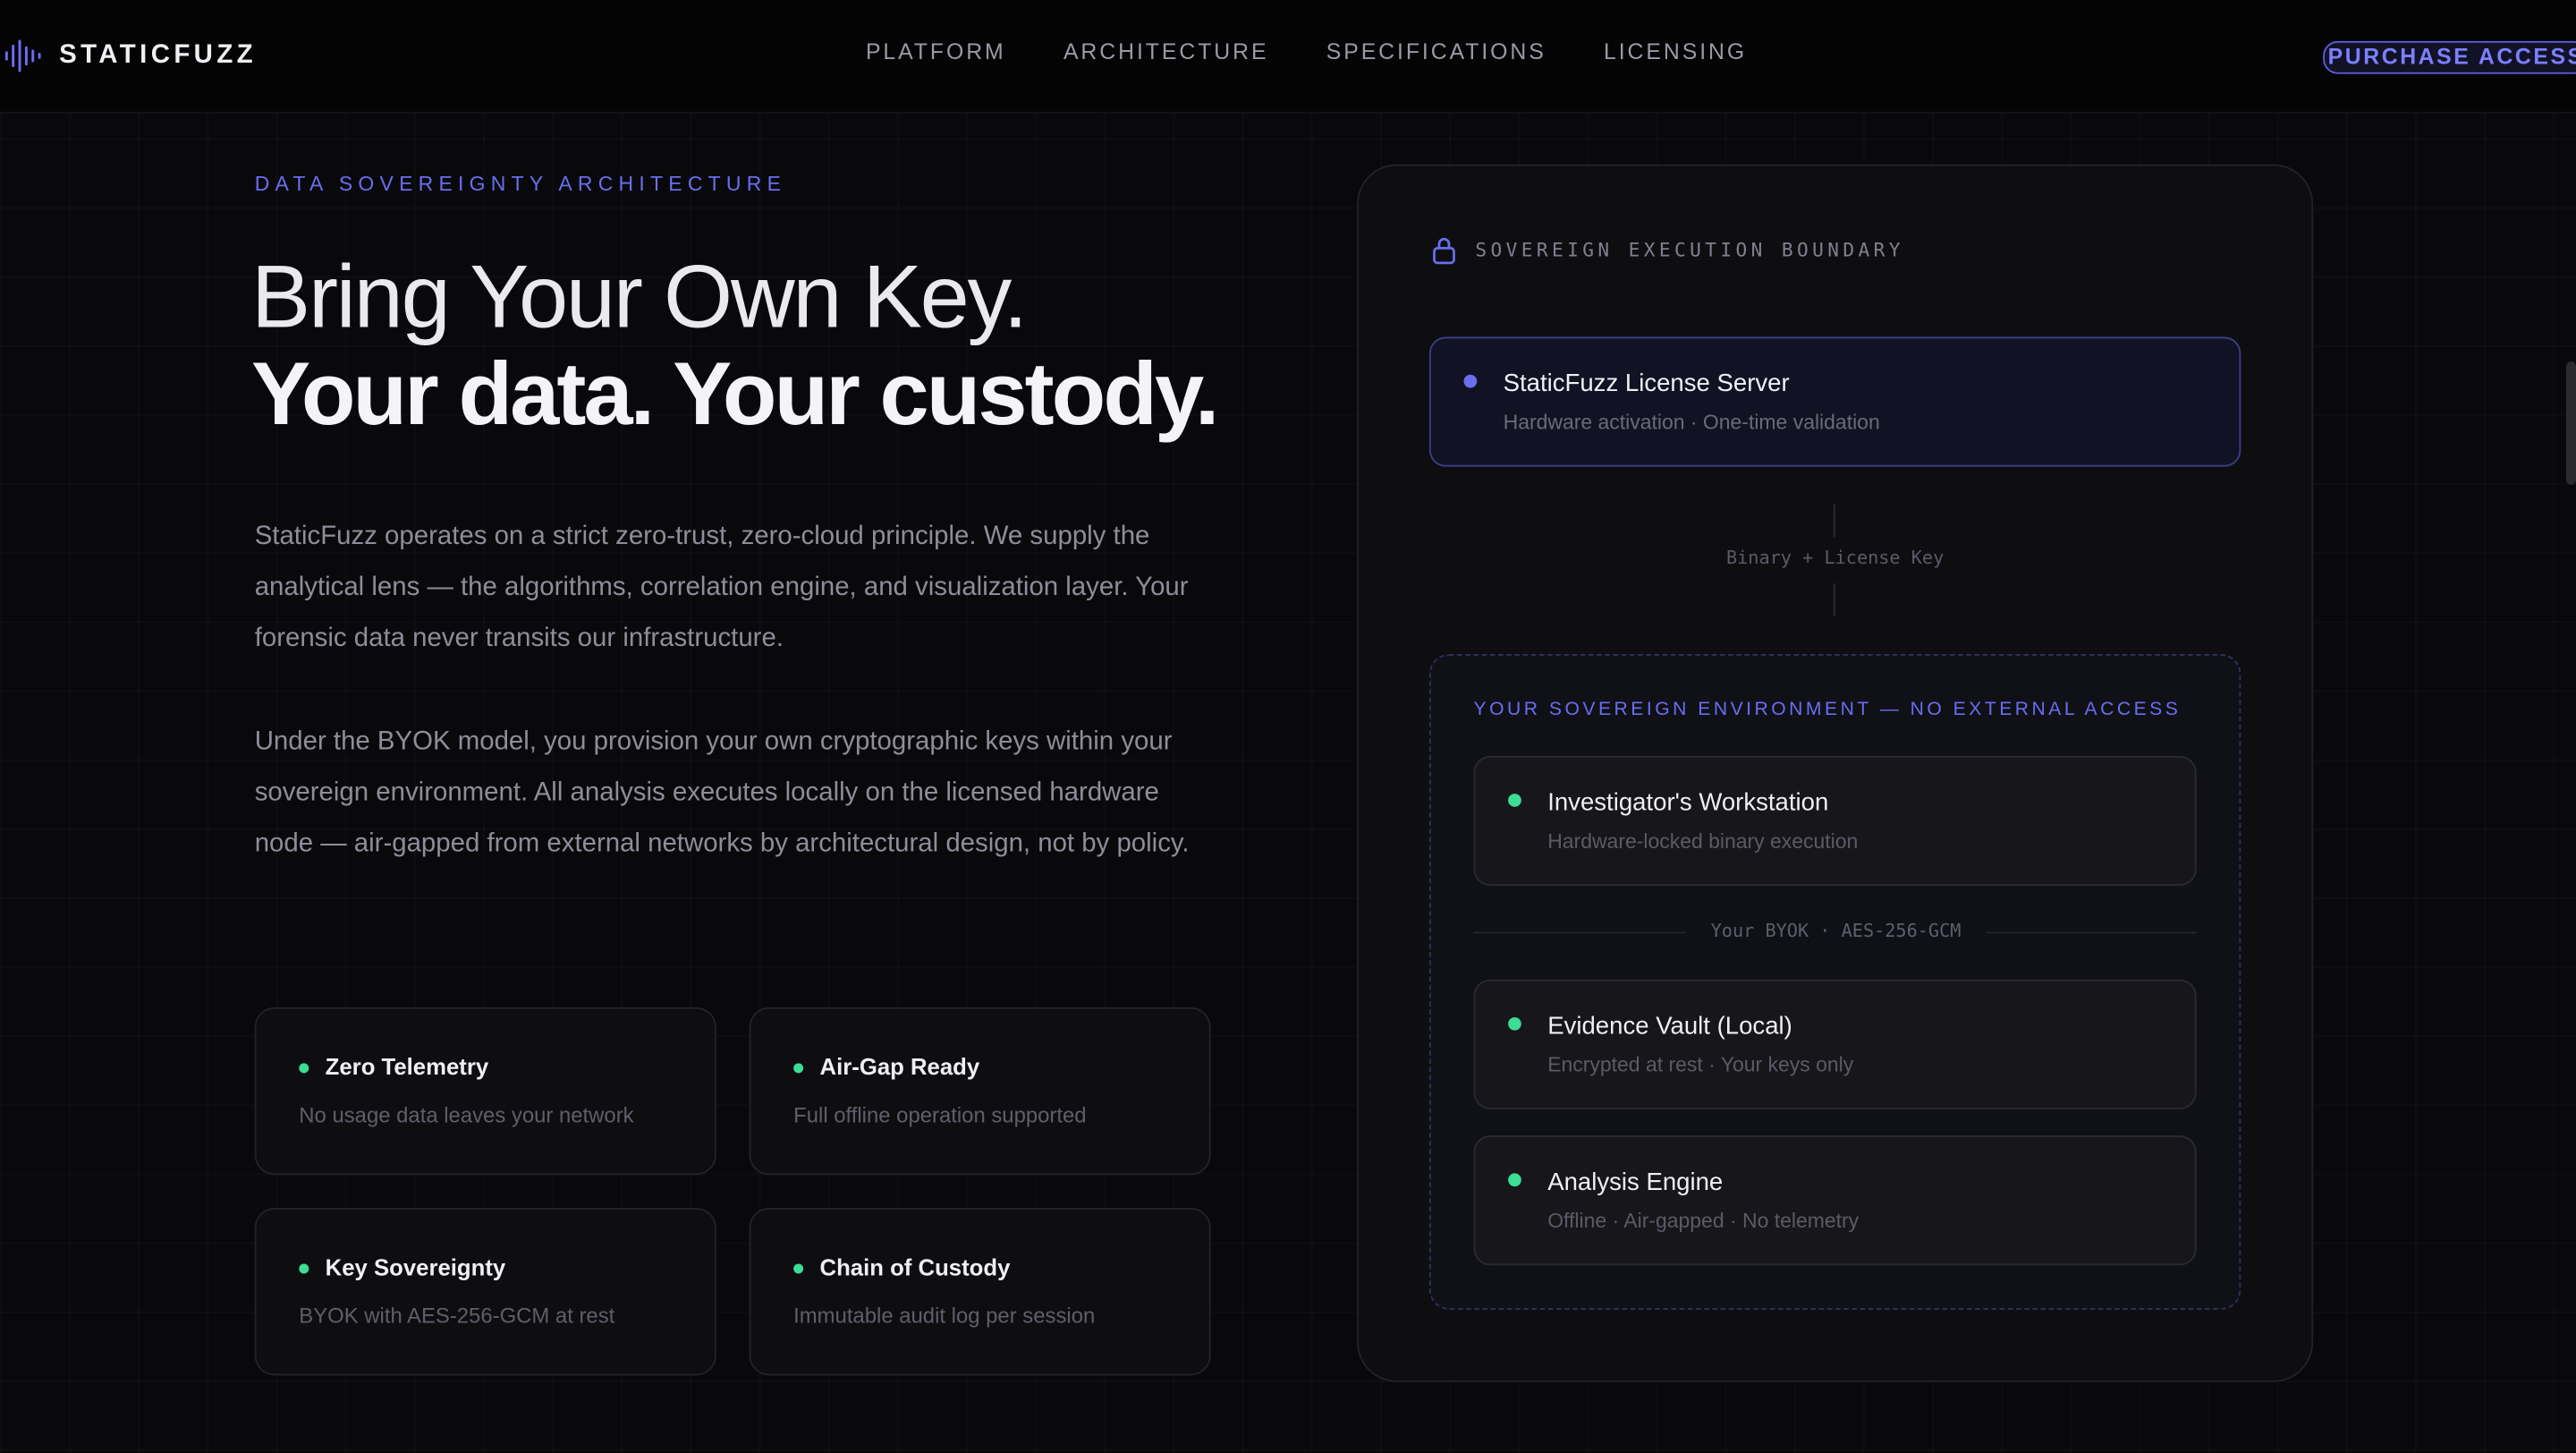 This screenshot has height=1453, width=2576. I want to click on card-desc: Hardware-locked binary execution, so click(1703, 841).